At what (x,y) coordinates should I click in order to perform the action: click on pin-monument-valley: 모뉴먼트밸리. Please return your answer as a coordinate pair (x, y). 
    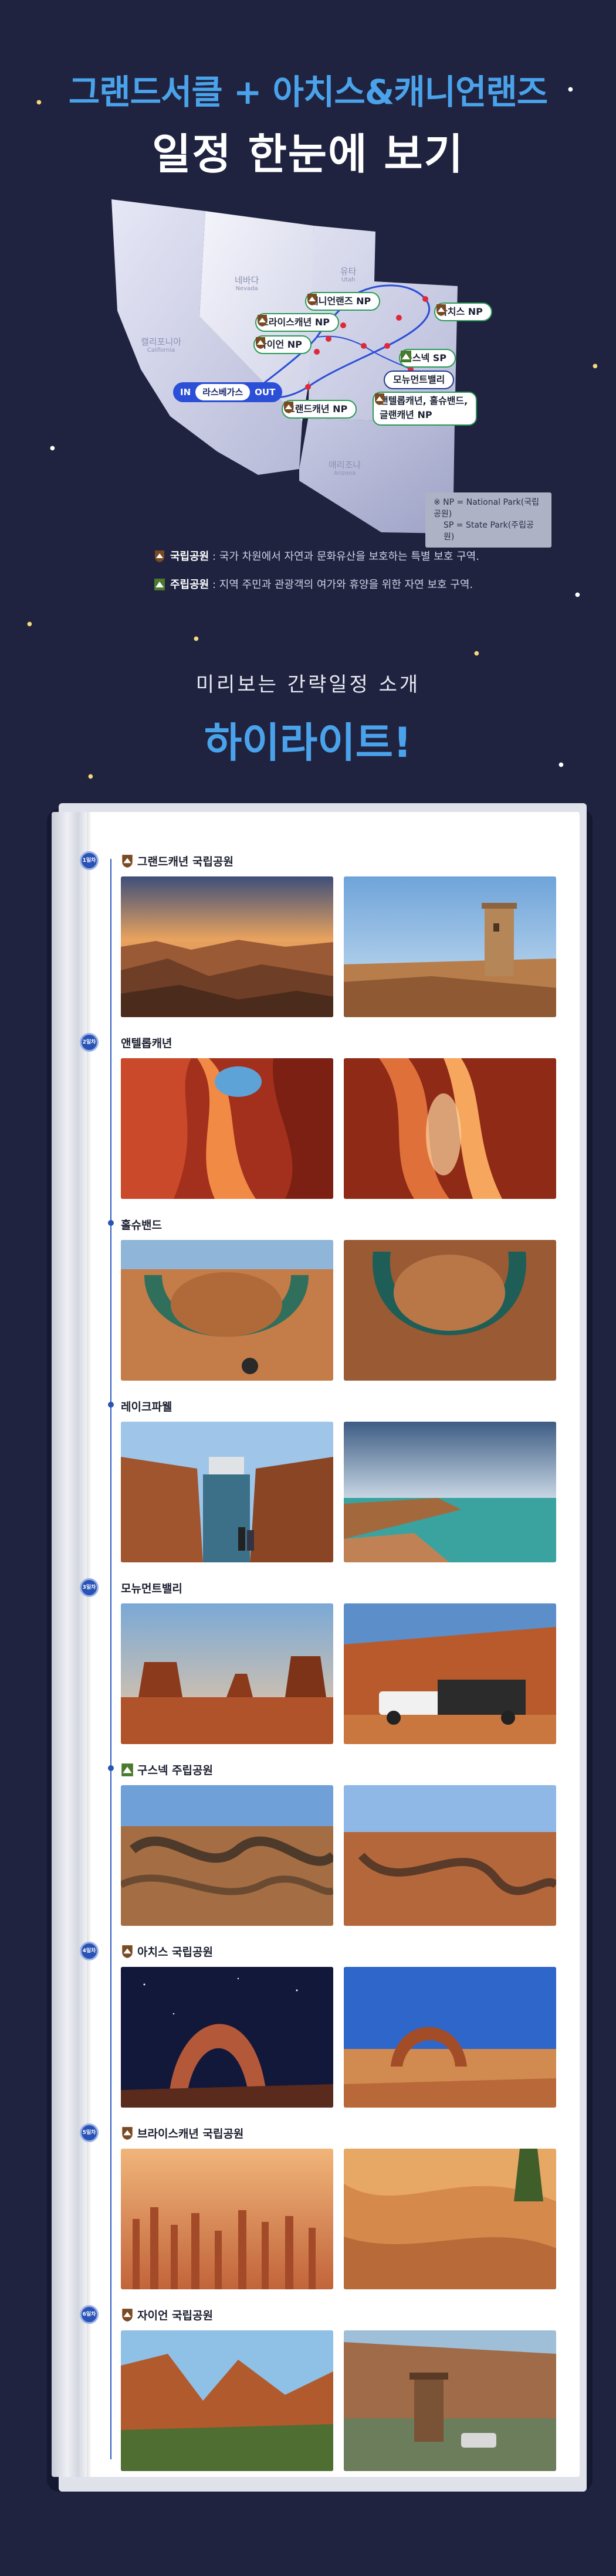
    Looking at the image, I should click on (420, 380).